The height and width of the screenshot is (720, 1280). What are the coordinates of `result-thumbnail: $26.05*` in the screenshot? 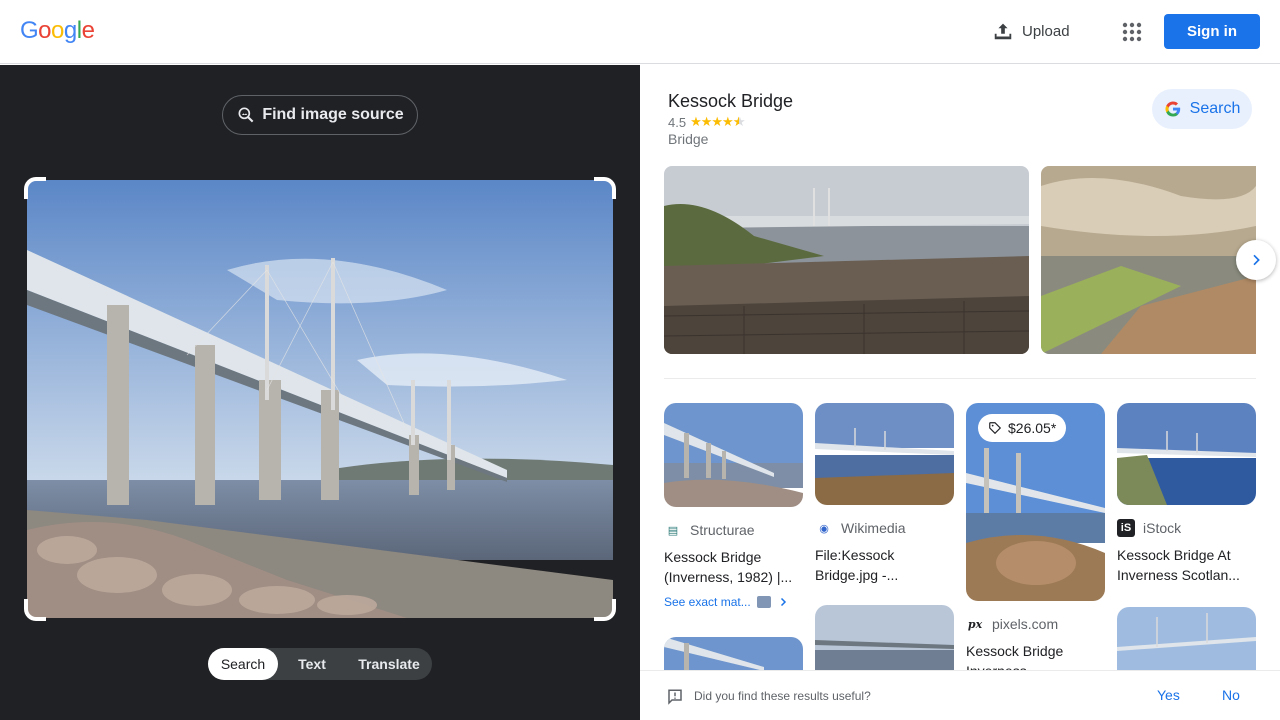 It's located at (1035, 502).